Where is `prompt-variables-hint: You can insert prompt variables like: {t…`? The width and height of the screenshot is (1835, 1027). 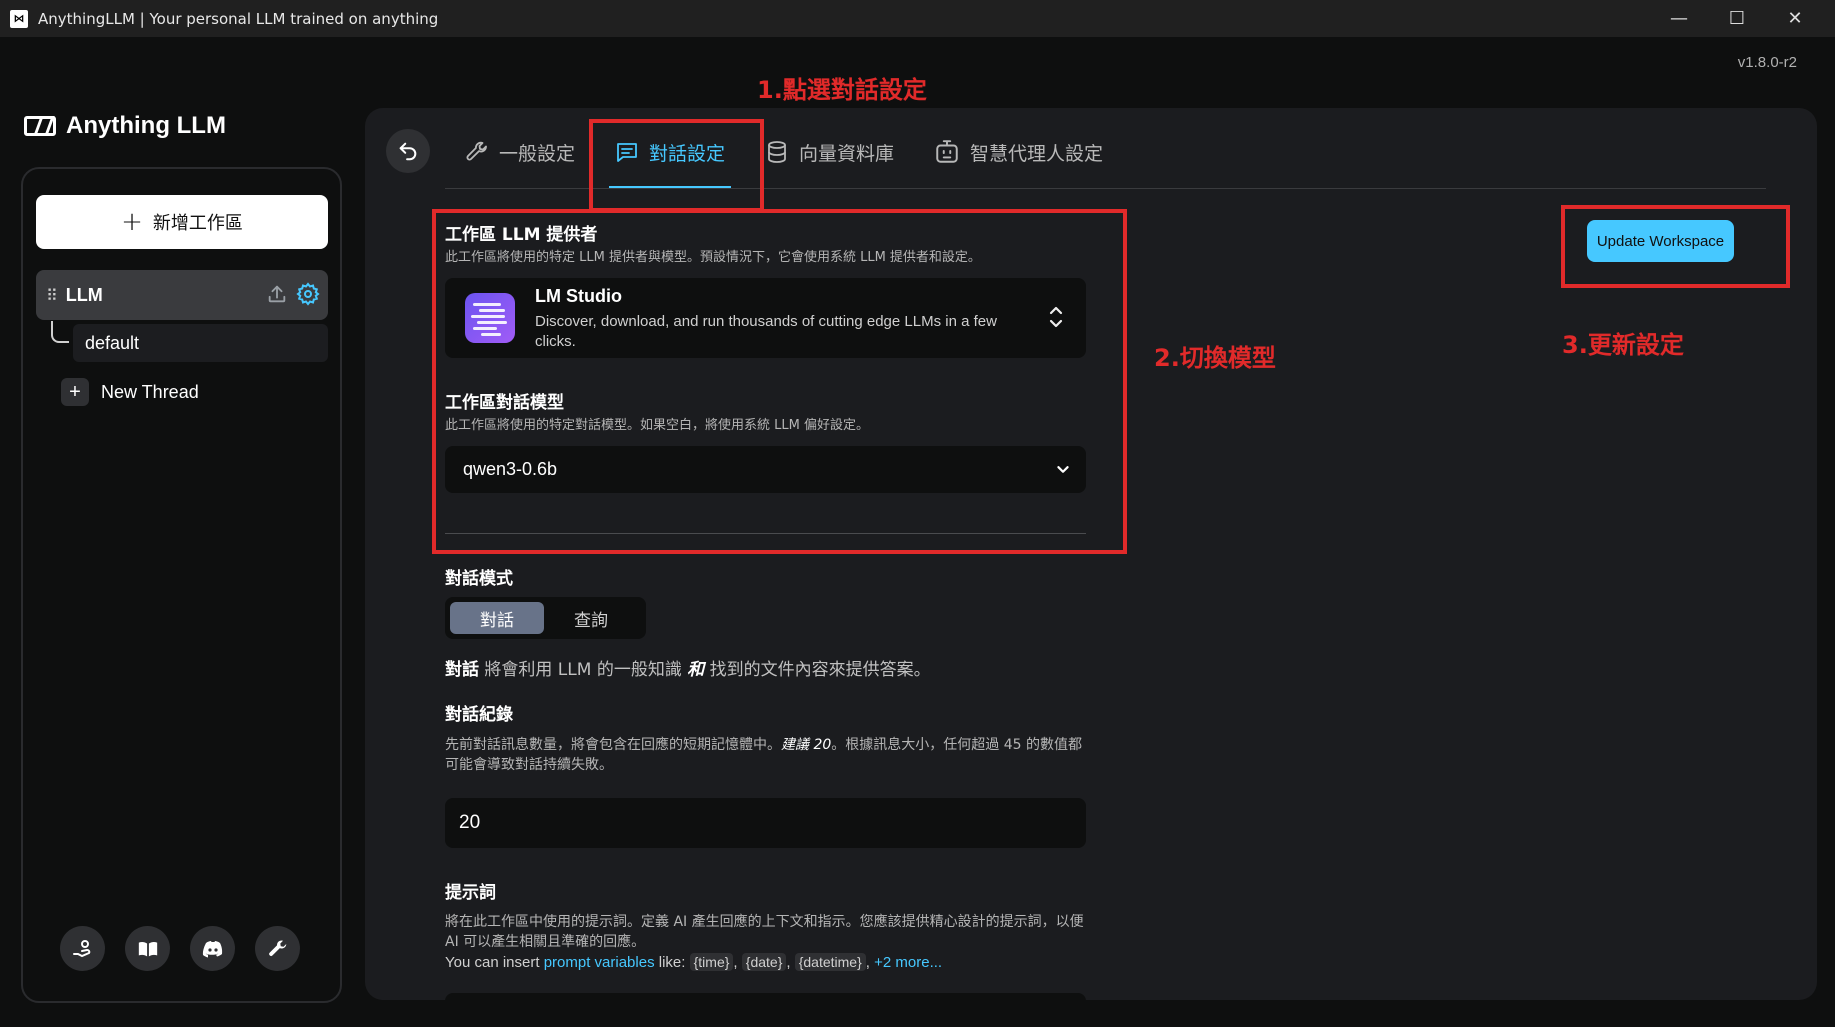
prompt-variables-hint: You can insert prompt variables like: {t… is located at coordinates (694, 962).